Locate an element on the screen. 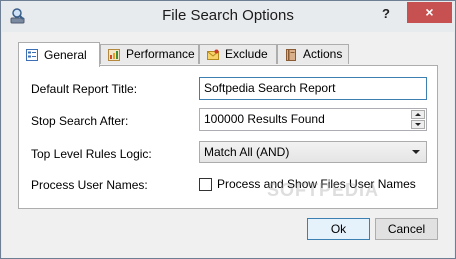 The width and height of the screenshot is (456, 259). rules-logic-selected: Match All (AND) is located at coordinates (247, 152).